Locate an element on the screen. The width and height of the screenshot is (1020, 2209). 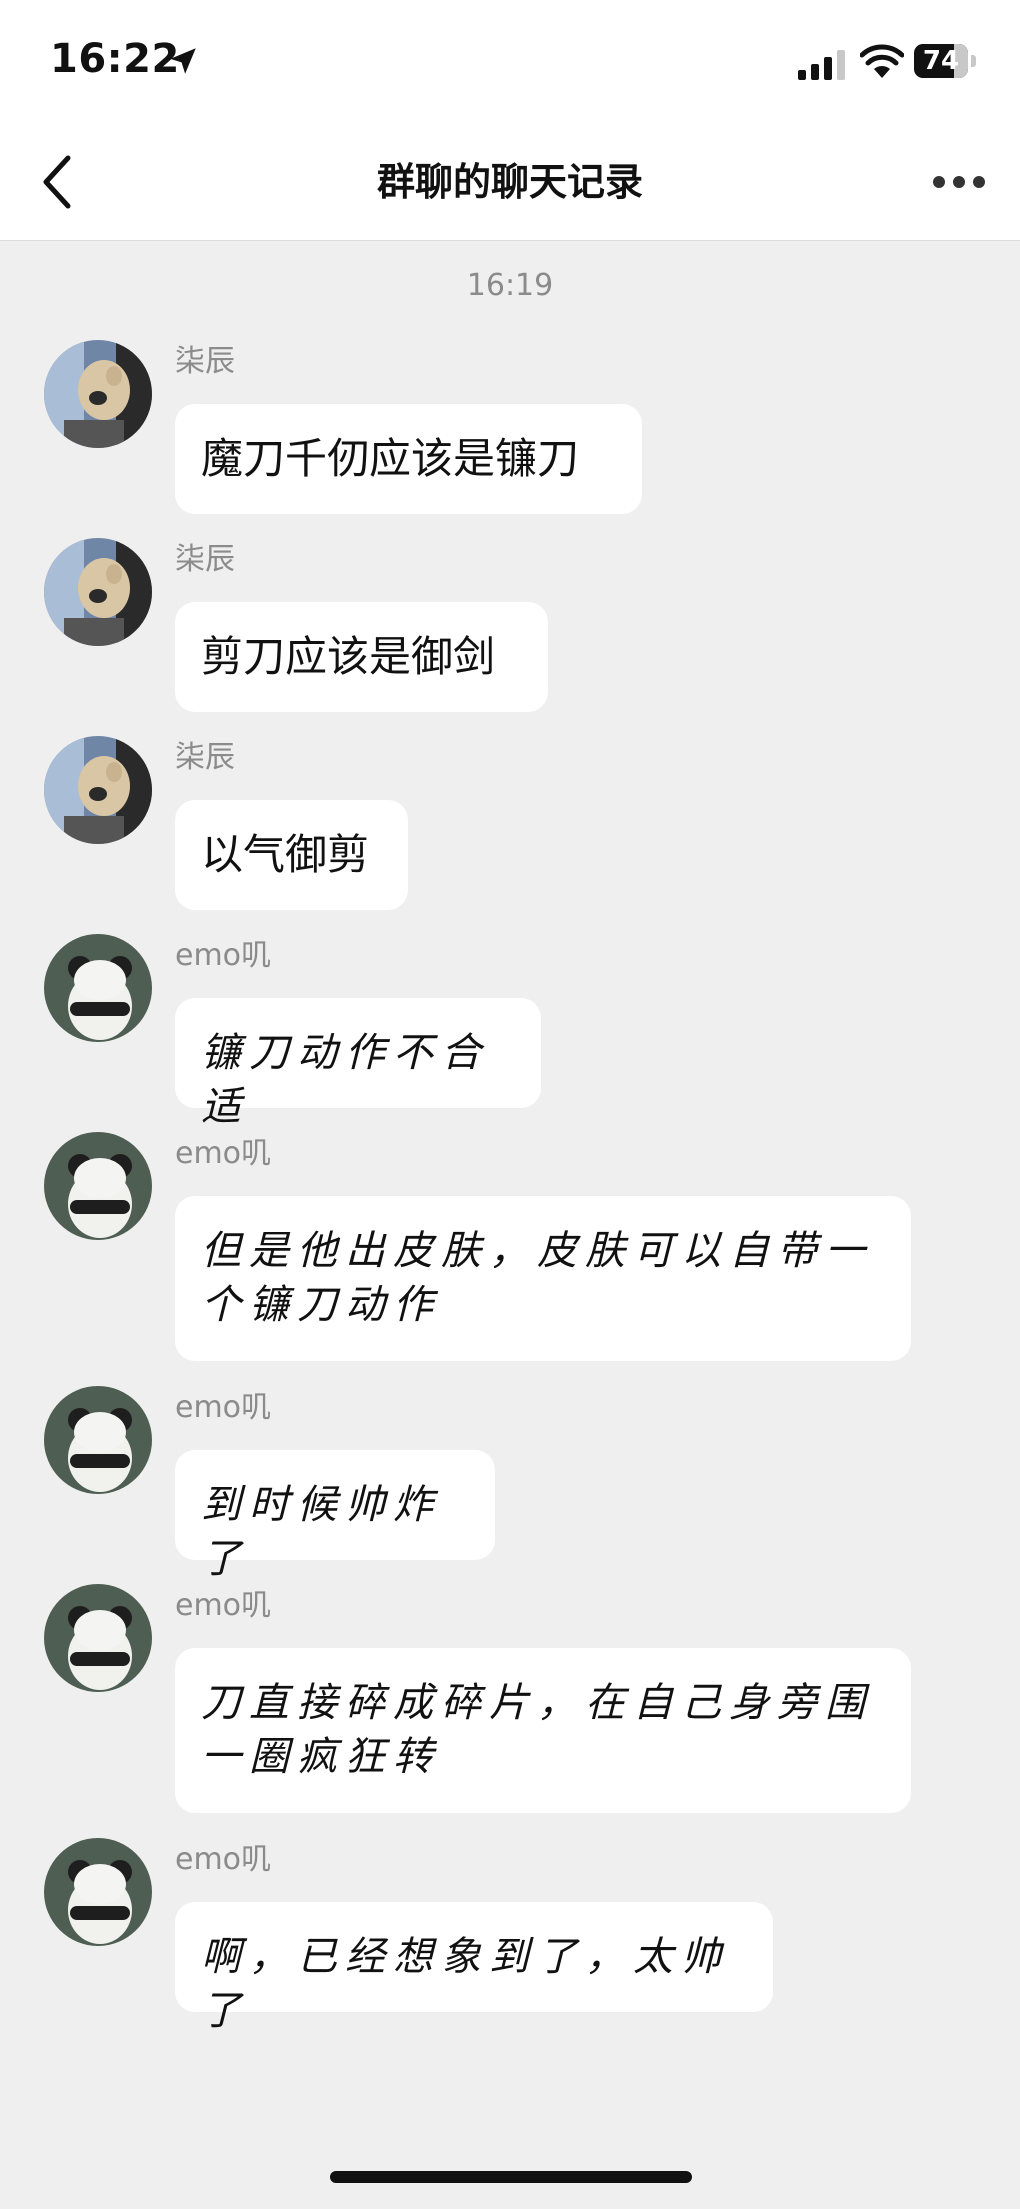
battery-body: 74 is located at coordinates (941, 61).